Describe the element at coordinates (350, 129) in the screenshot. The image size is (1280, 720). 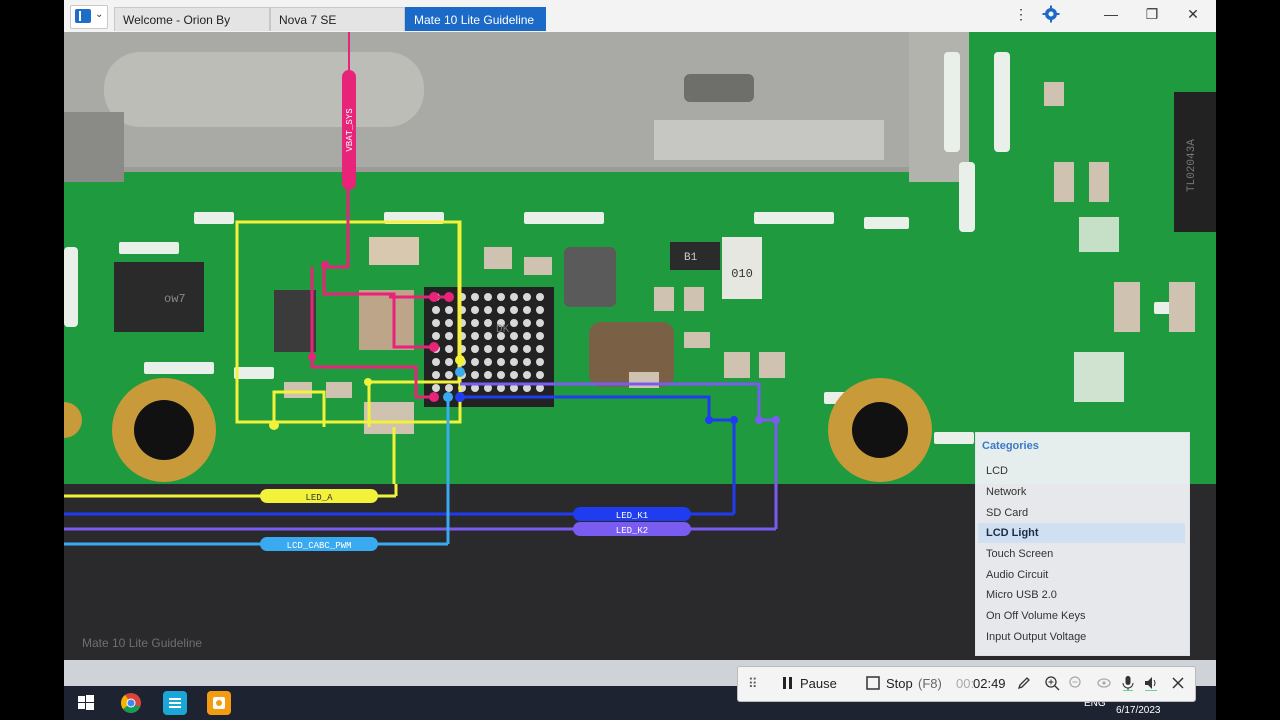
I see `net-label-vbat-sys: VBAT_SYS` at that location.